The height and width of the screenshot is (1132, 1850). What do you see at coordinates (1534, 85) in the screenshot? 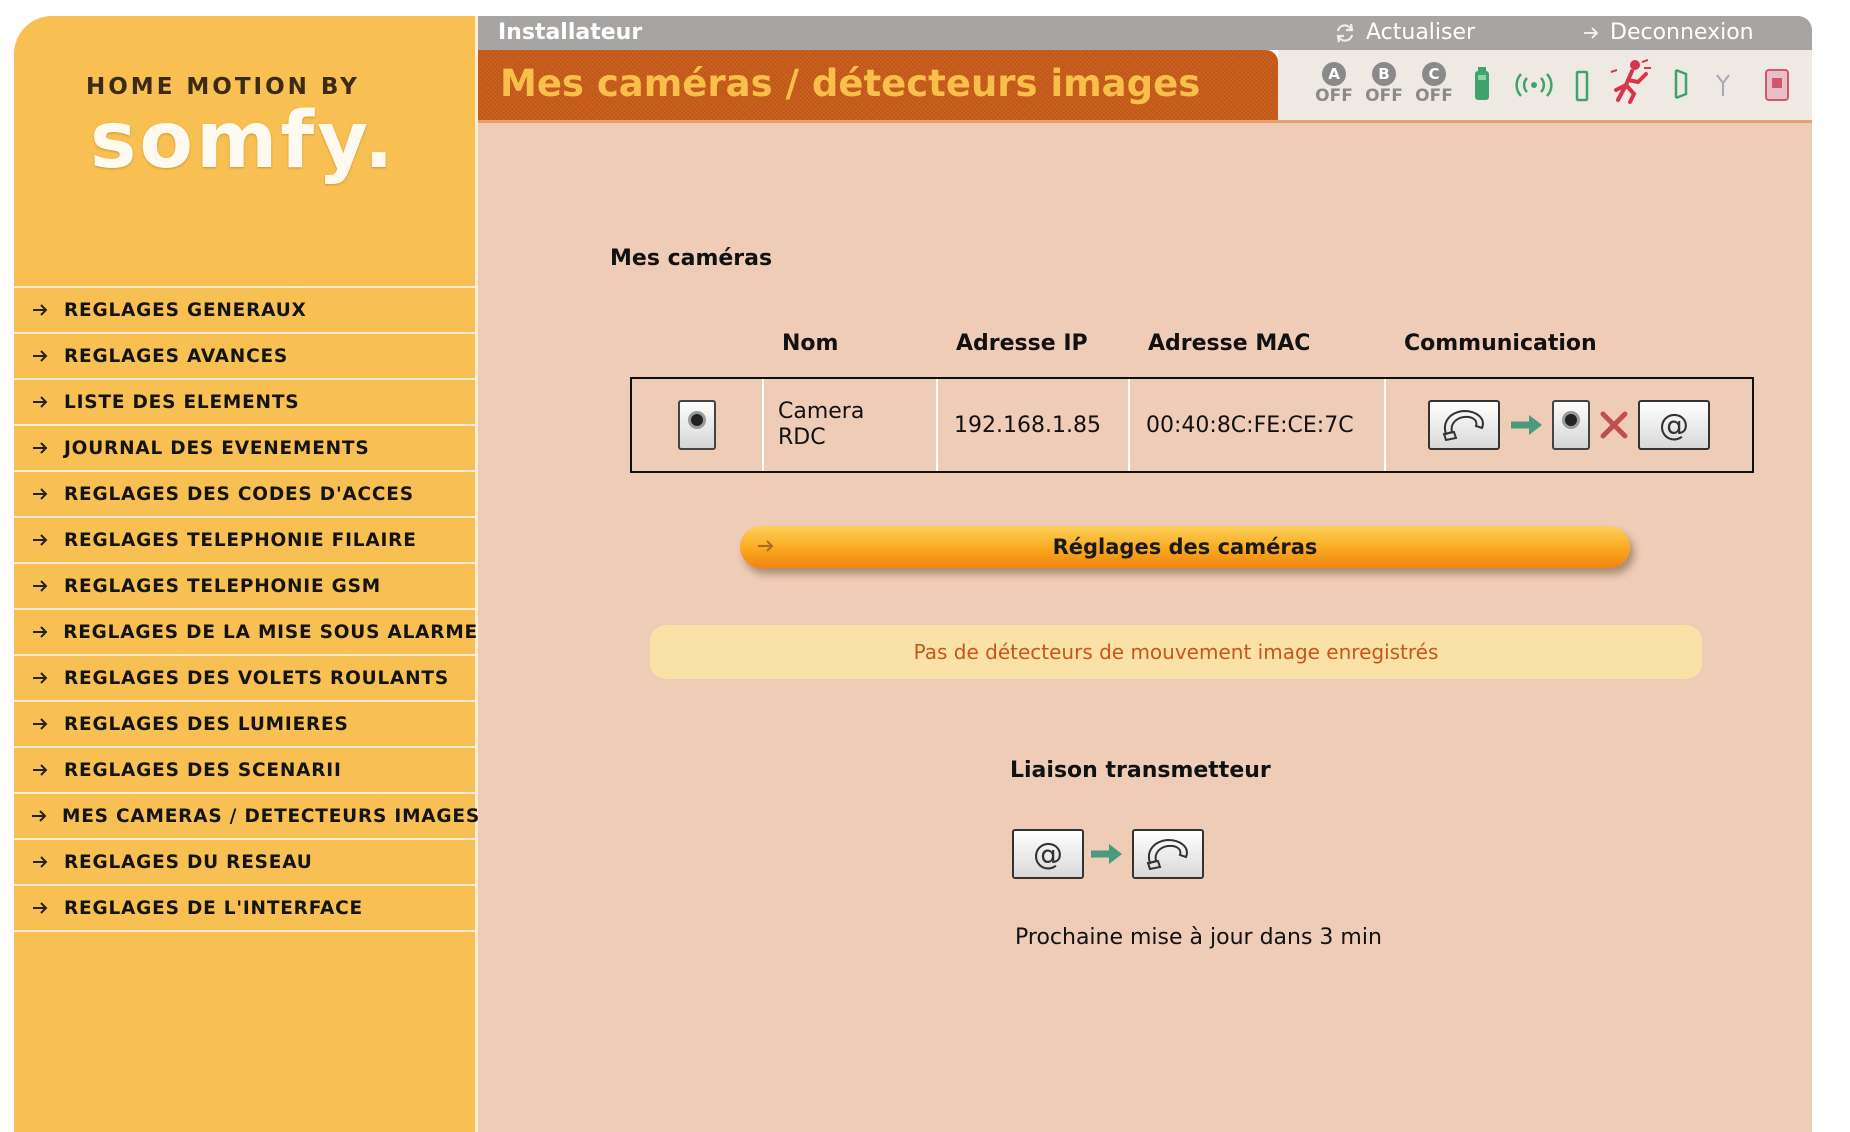
I see `radio-signal-icon` at bounding box center [1534, 85].